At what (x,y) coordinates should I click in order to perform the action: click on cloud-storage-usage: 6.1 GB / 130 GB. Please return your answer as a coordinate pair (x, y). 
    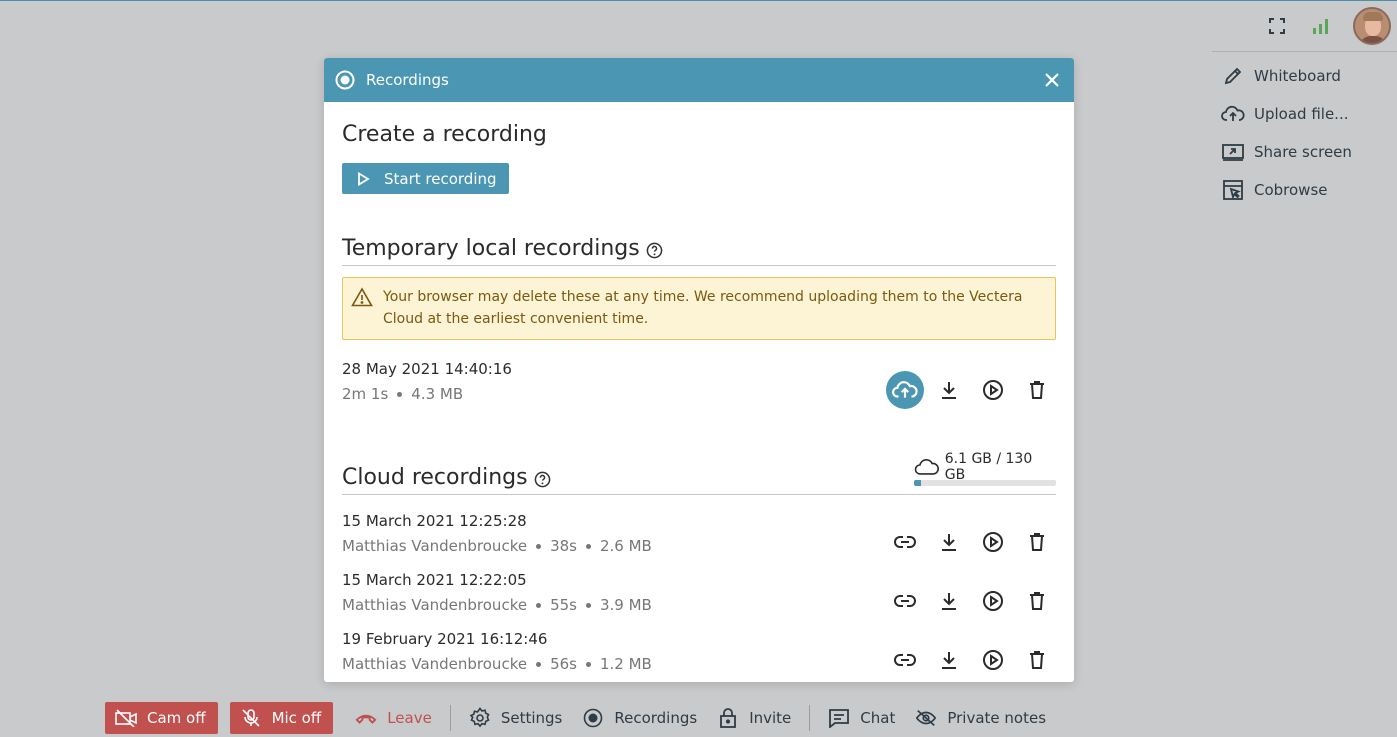
    Looking at the image, I should click on (985, 468).